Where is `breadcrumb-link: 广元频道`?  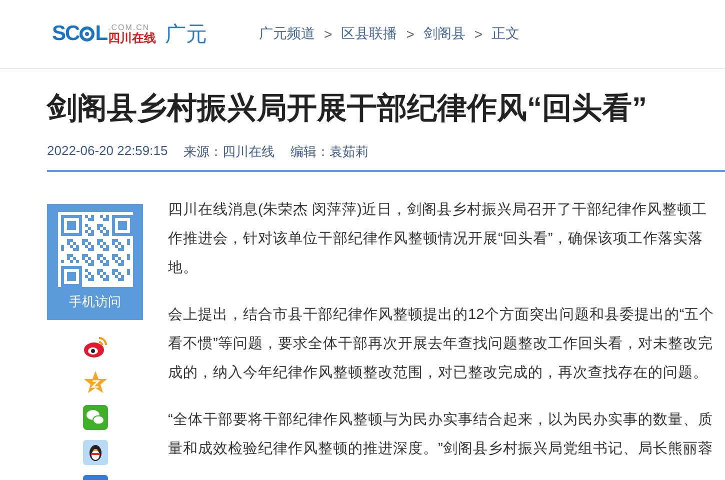
breadcrumb-link: 广元频道 is located at coordinates (287, 34).